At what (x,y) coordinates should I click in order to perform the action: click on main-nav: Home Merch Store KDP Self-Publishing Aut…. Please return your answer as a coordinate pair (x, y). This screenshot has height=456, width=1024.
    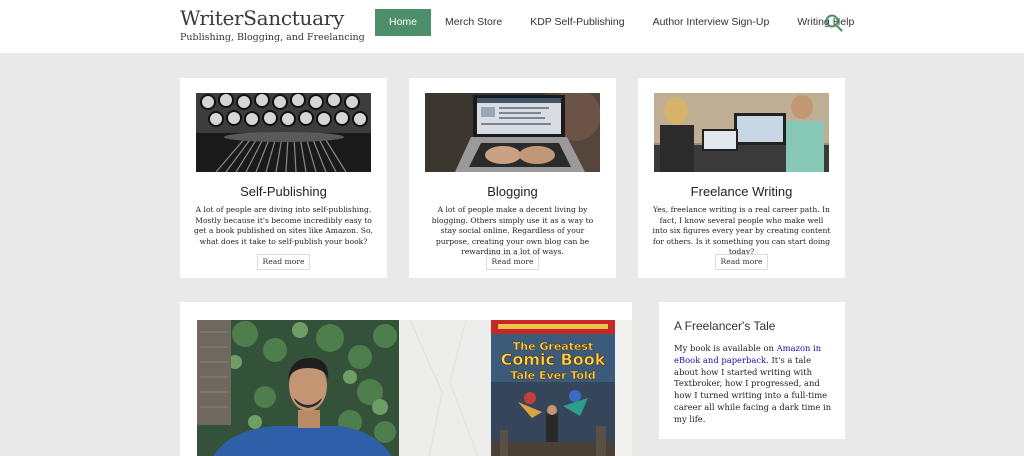
    Looking at the image, I should click on (621, 22).